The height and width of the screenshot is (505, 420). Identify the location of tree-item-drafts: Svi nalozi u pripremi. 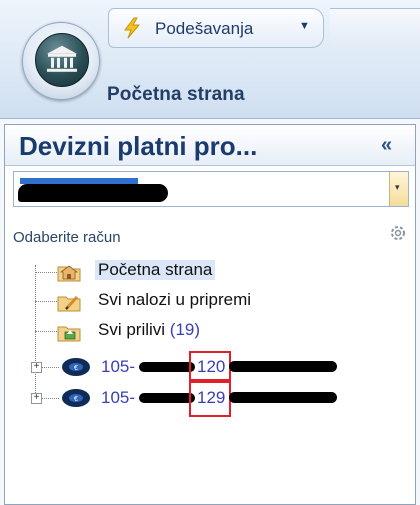
(187, 302).